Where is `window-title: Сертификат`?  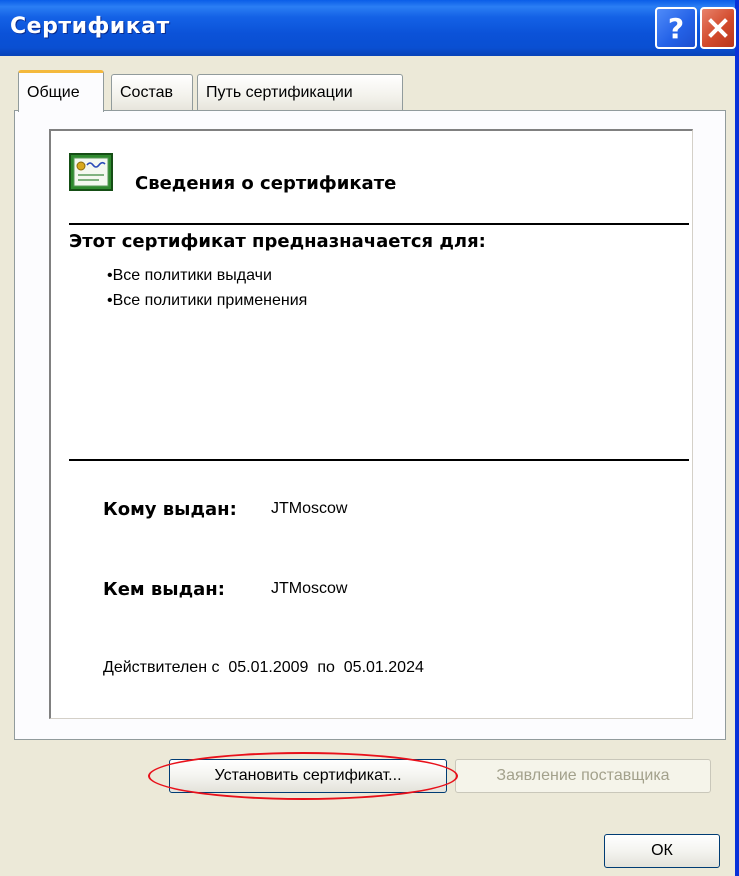 window-title: Сертификат is located at coordinates (90, 26).